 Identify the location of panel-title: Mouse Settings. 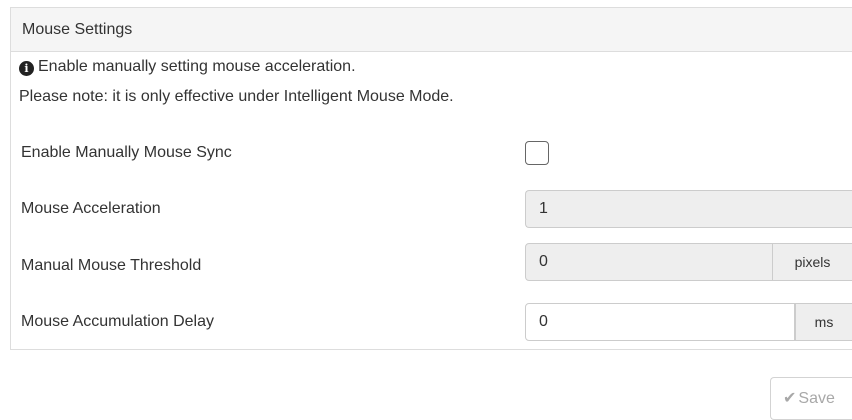
(431, 30).